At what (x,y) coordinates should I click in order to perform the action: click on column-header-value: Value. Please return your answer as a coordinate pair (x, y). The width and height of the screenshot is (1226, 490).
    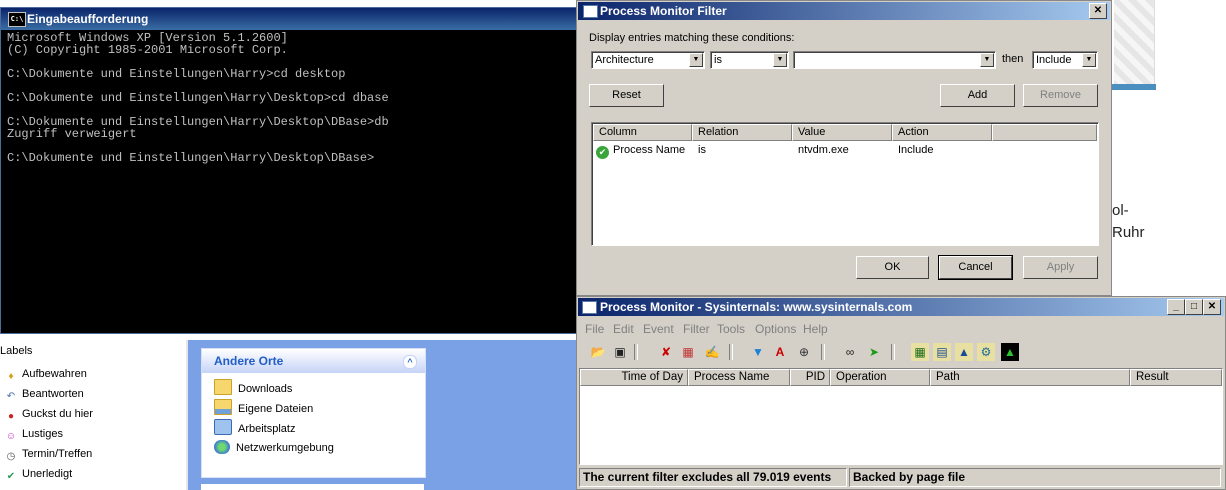
    Looking at the image, I should click on (842, 132).